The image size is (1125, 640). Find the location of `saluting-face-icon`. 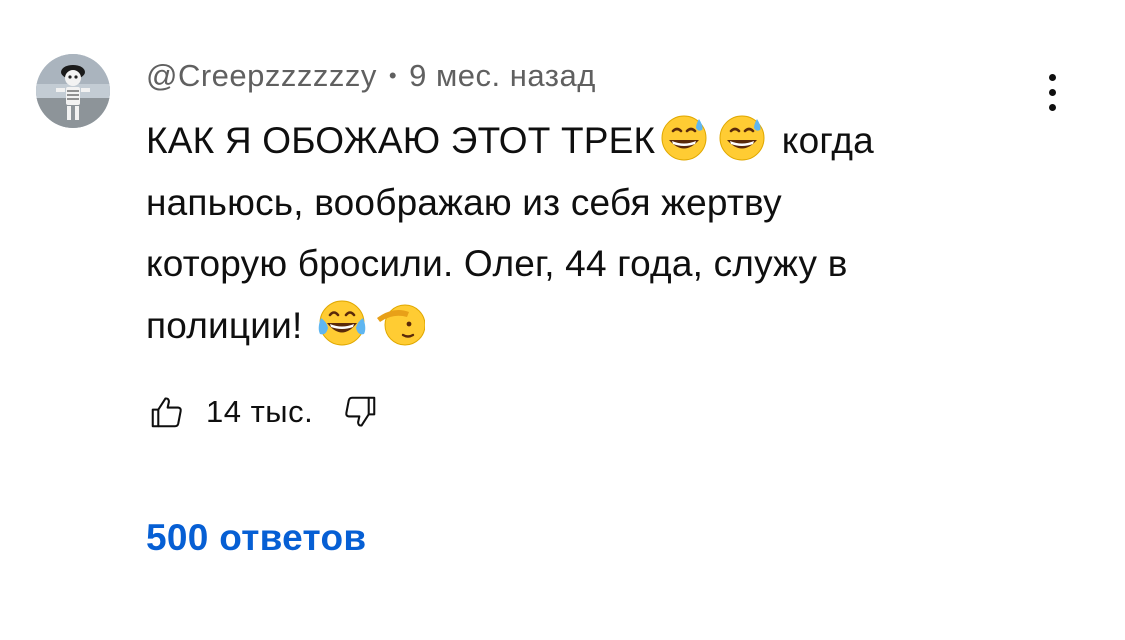

saluting-face-icon is located at coordinates (400, 323).